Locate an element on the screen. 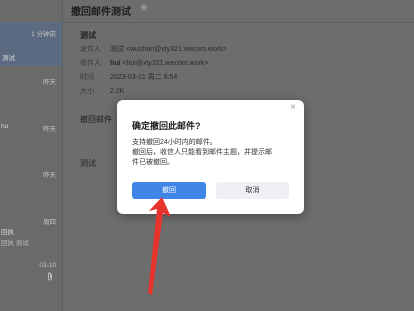 This screenshot has width=414, height=311. meta-size: 大小 2.2K is located at coordinates (102, 91).